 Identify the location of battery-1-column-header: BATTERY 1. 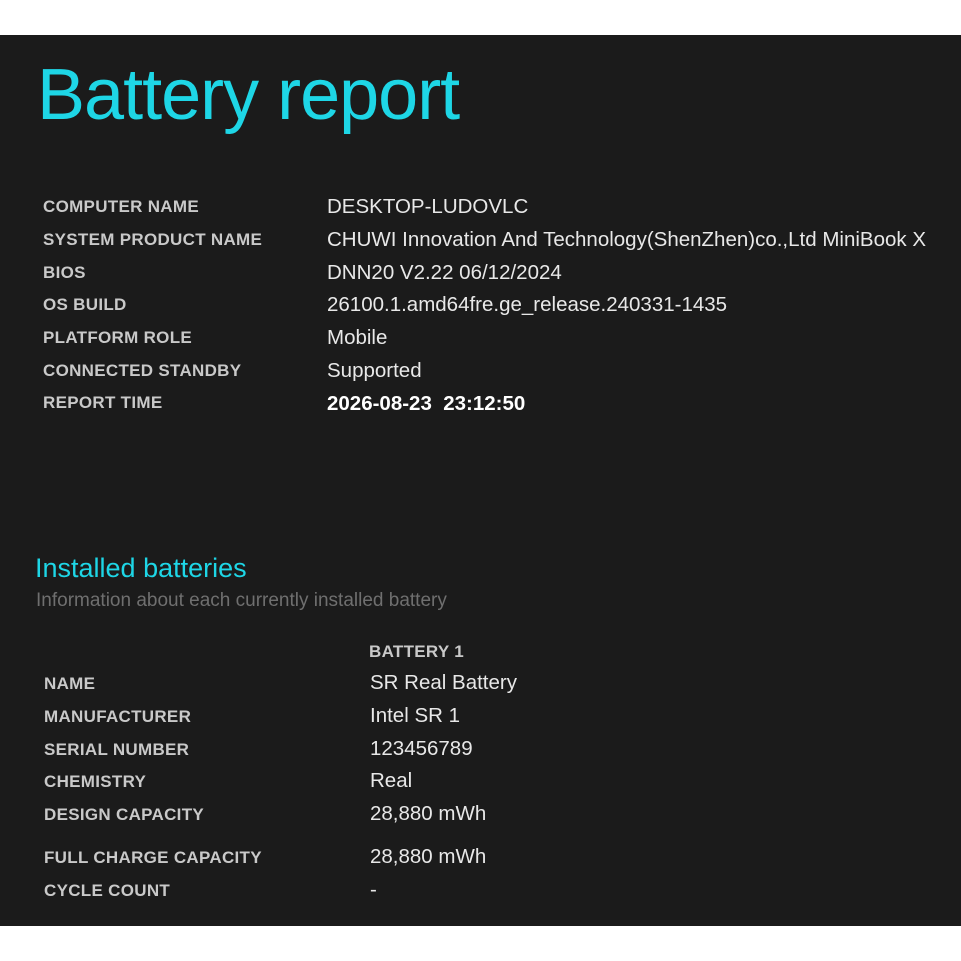
(416, 651).